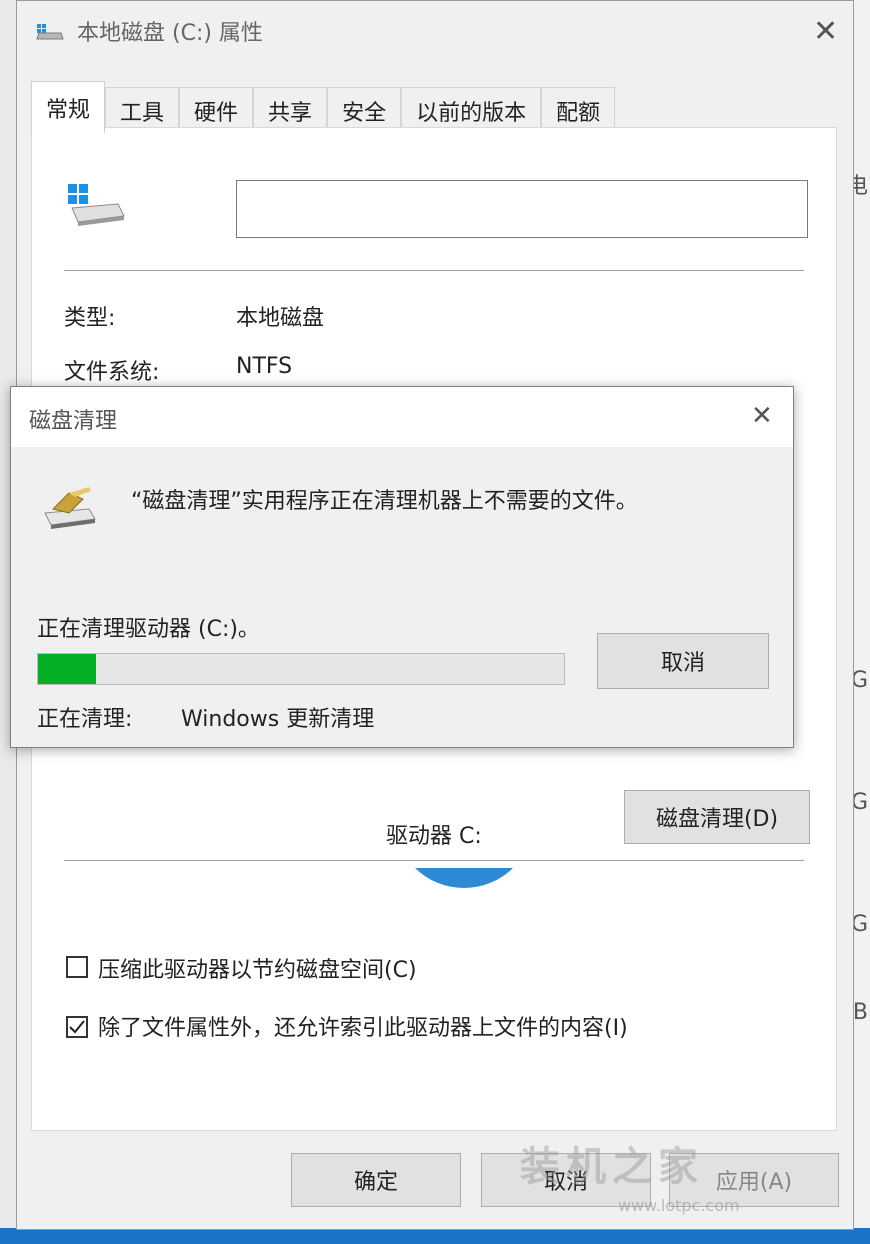  What do you see at coordinates (435, 1236) in the screenshot?
I see `taskbar-strip` at bounding box center [435, 1236].